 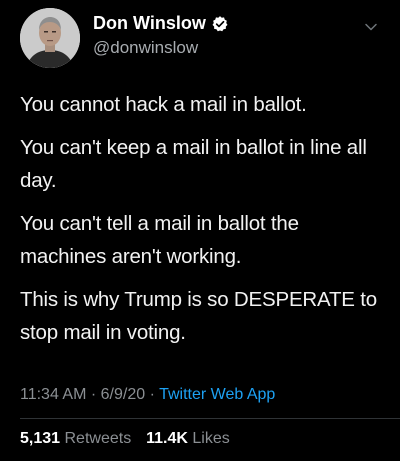 What do you see at coordinates (149, 23) in the screenshot?
I see `author-name: Don Winslow` at bounding box center [149, 23].